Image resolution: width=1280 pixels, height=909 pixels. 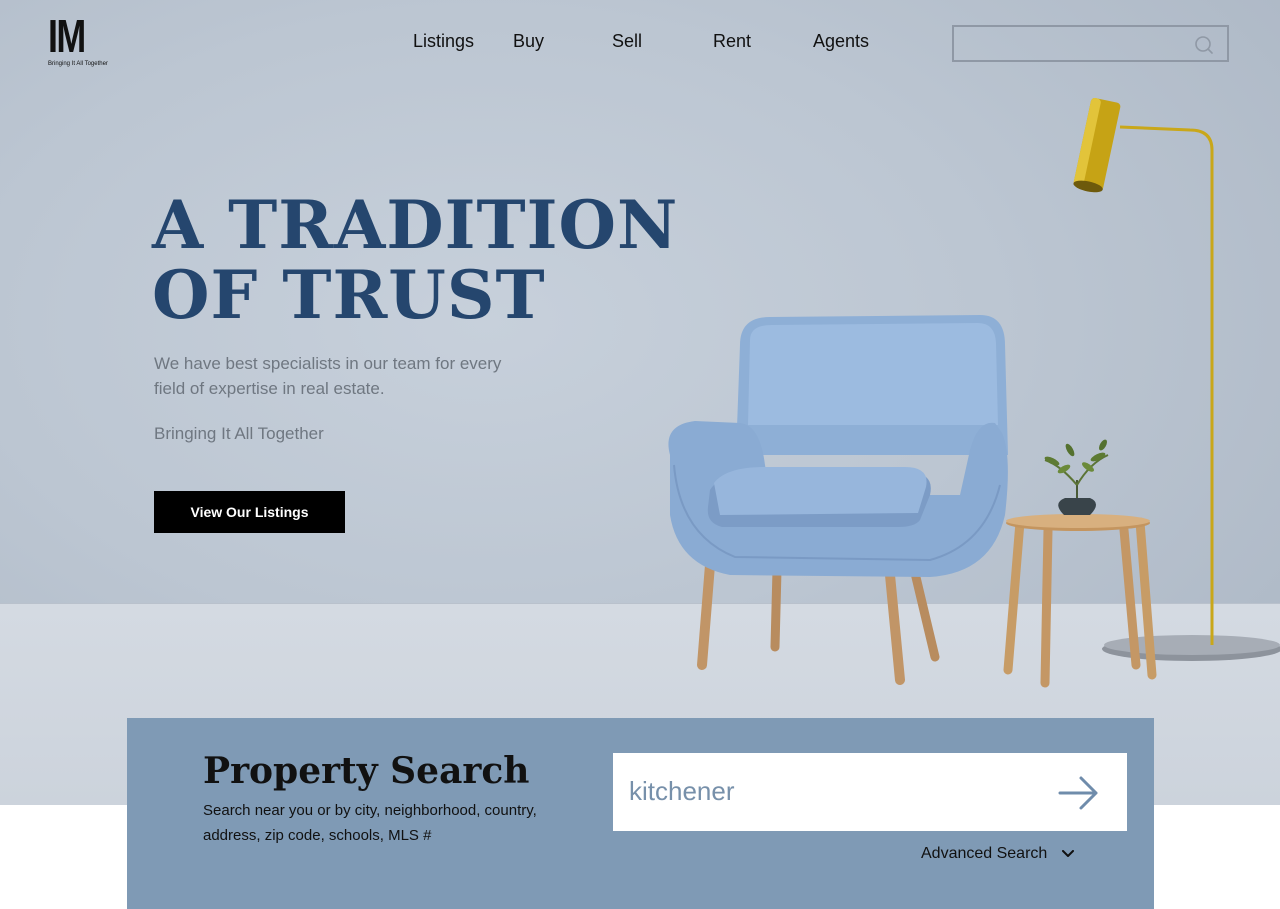 I want to click on view-listings-button: View Our Listings, so click(x=249, y=512).